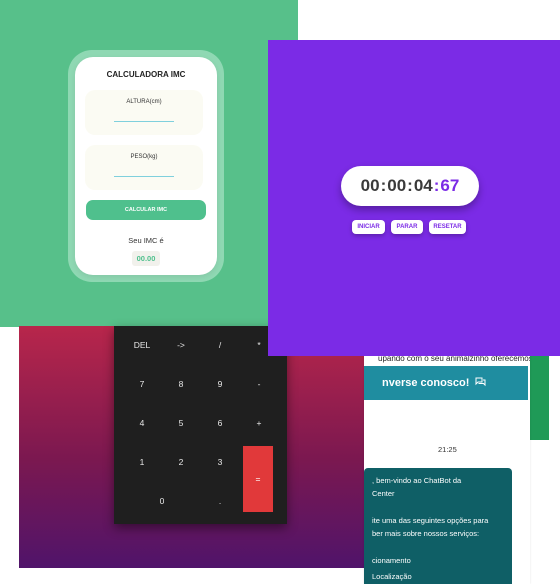  I want to click on weight-label: PESO(kg), so click(144, 157).